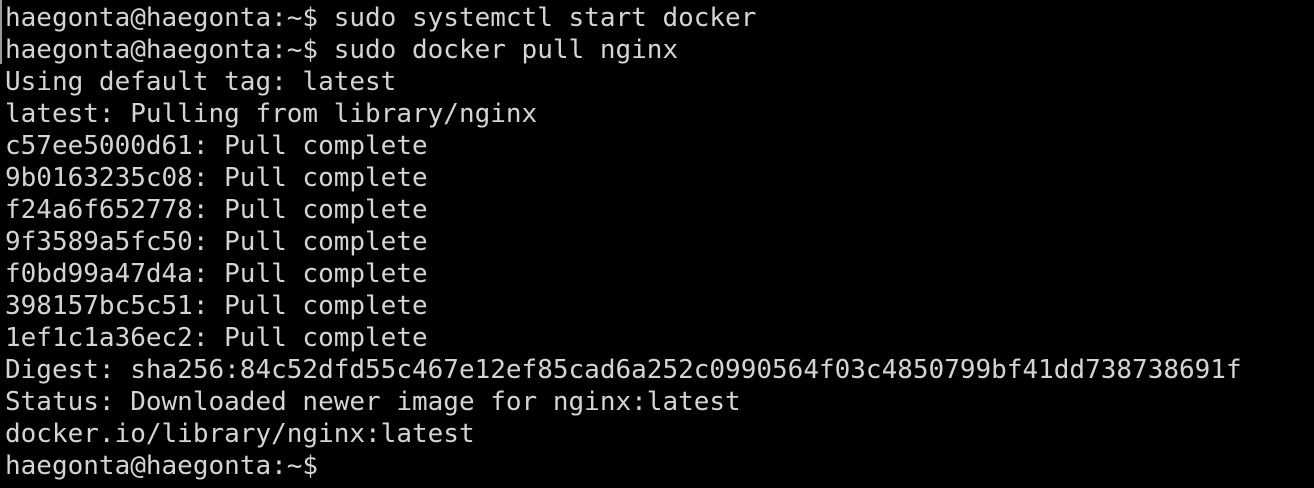 The width and height of the screenshot is (1314, 488). Describe the element at coordinates (659, 466) in the screenshot. I see `command-prompt-line: haegonta@haegonta:~$` at that location.